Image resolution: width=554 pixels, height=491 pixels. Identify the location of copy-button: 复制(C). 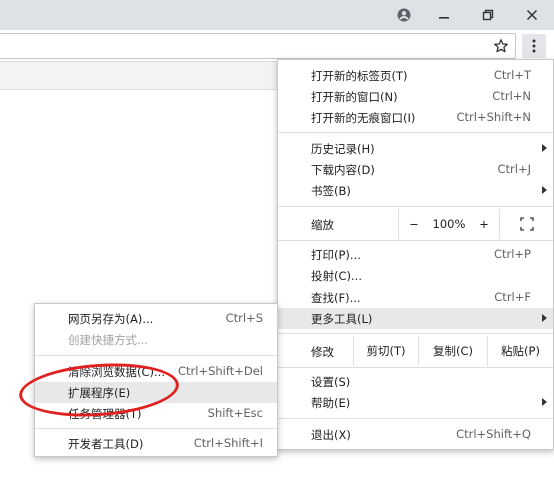
(453, 351).